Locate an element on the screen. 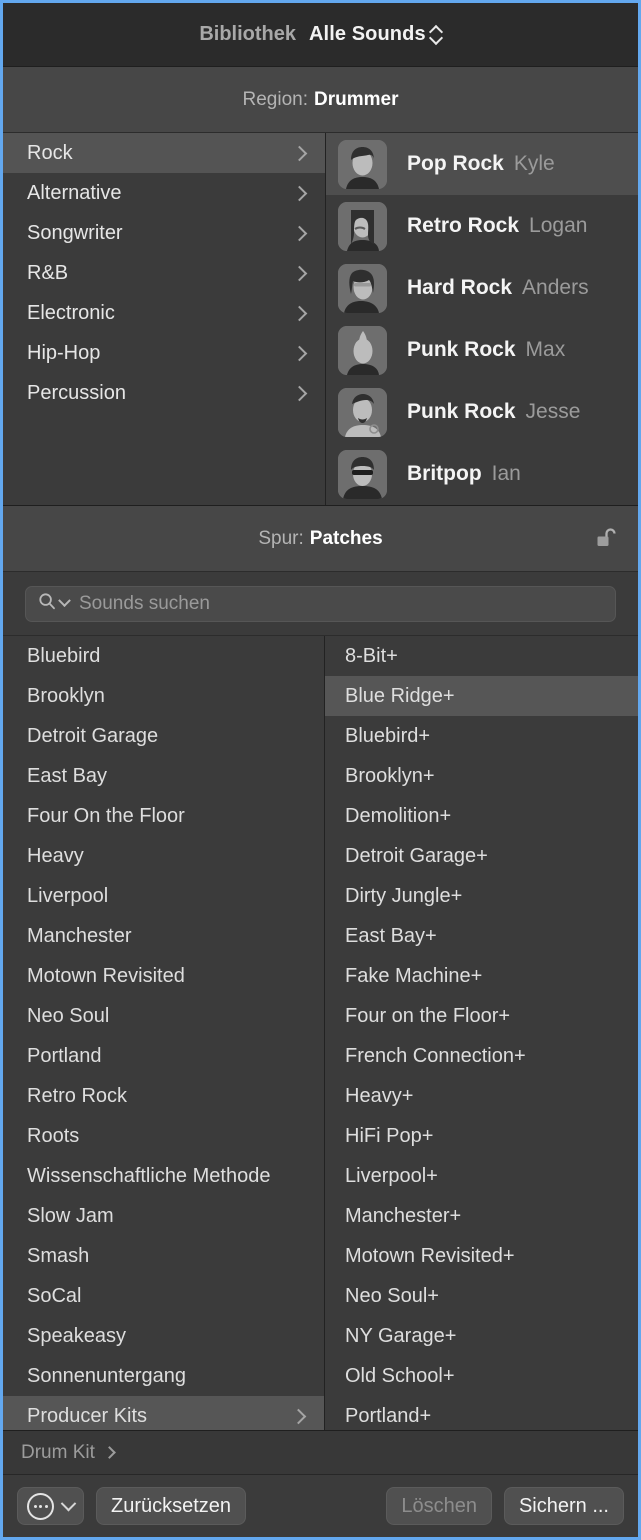  sound-scope-popup: Alle Sounds is located at coordinates (375, 34).